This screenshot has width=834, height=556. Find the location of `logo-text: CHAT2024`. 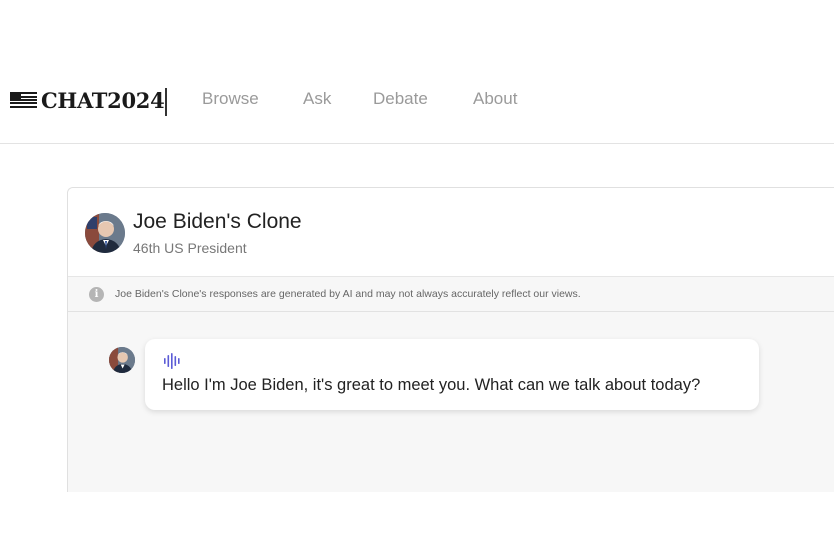

logo-text: CHAT2024 is located at coordinates (103, 100).